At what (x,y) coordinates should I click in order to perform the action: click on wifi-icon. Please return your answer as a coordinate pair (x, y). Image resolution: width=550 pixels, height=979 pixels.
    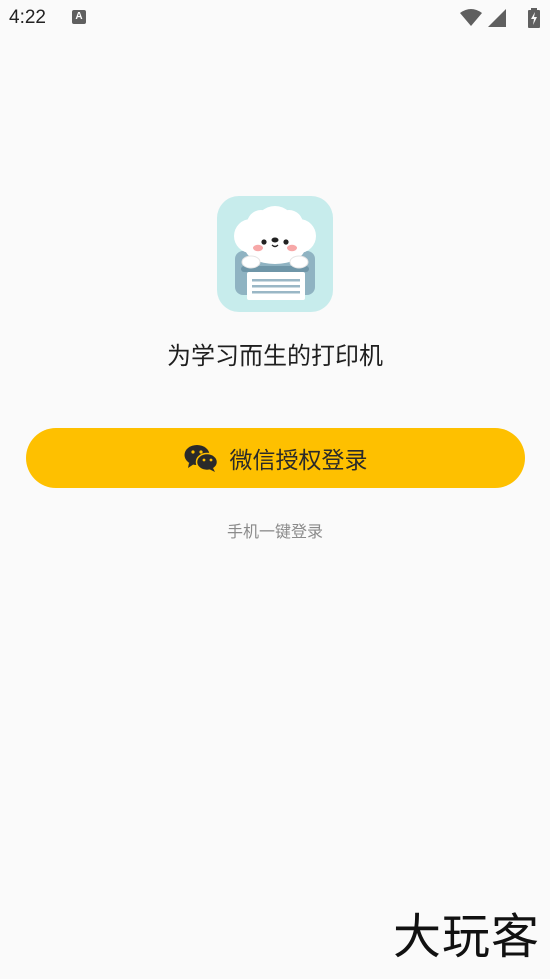
    Looking at the image, I should click on (471, 17).